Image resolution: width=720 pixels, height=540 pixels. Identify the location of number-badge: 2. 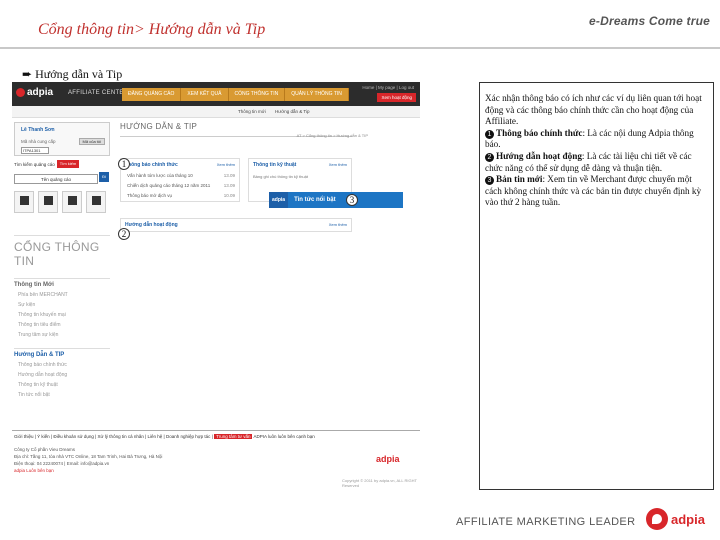
(489, 157).